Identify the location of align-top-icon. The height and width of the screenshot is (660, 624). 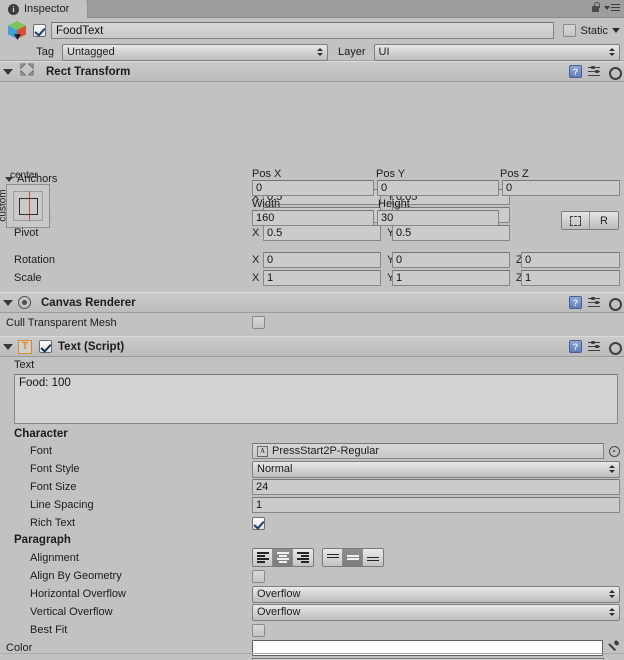
(333, 557).